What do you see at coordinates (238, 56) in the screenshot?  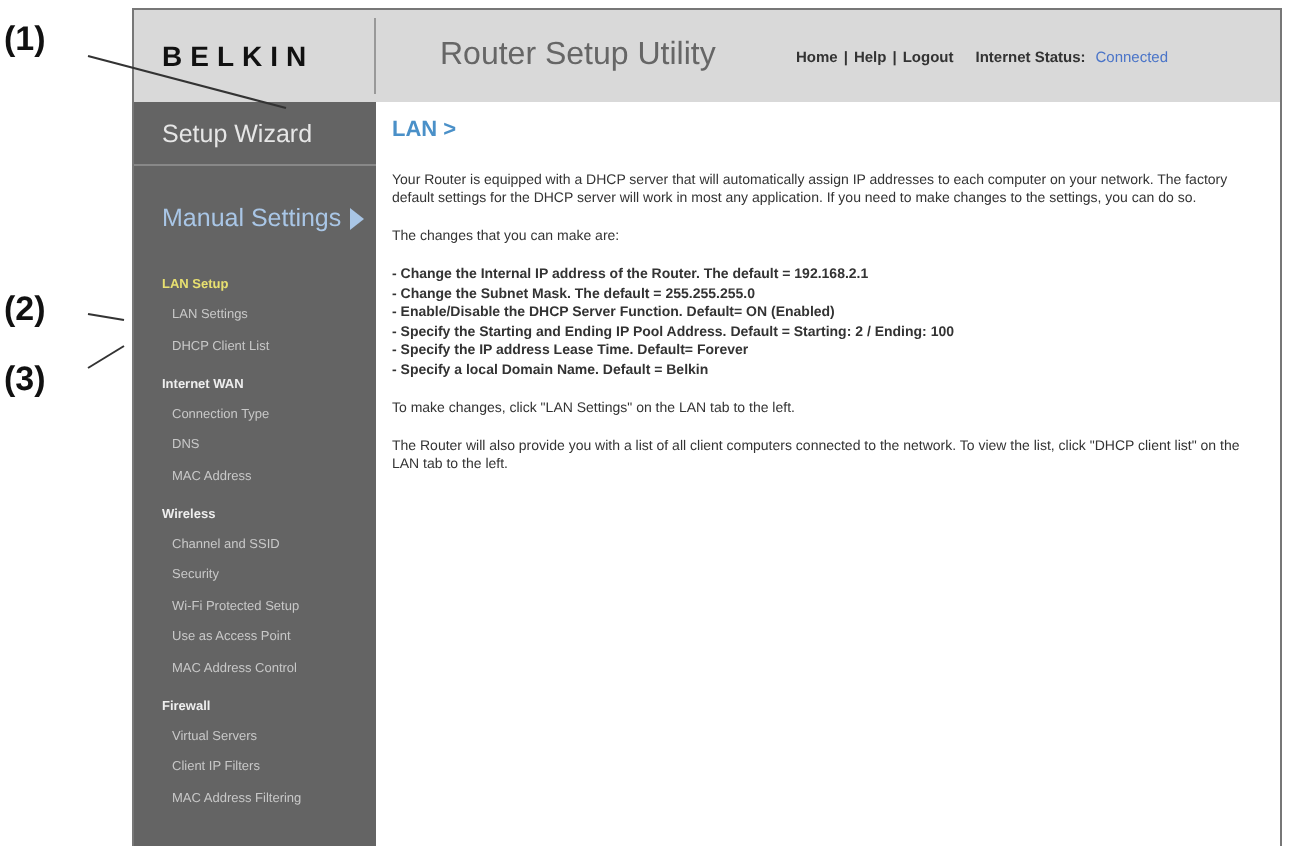 I see `brand-logo: BELKIN` at bounding box center [238, 56].